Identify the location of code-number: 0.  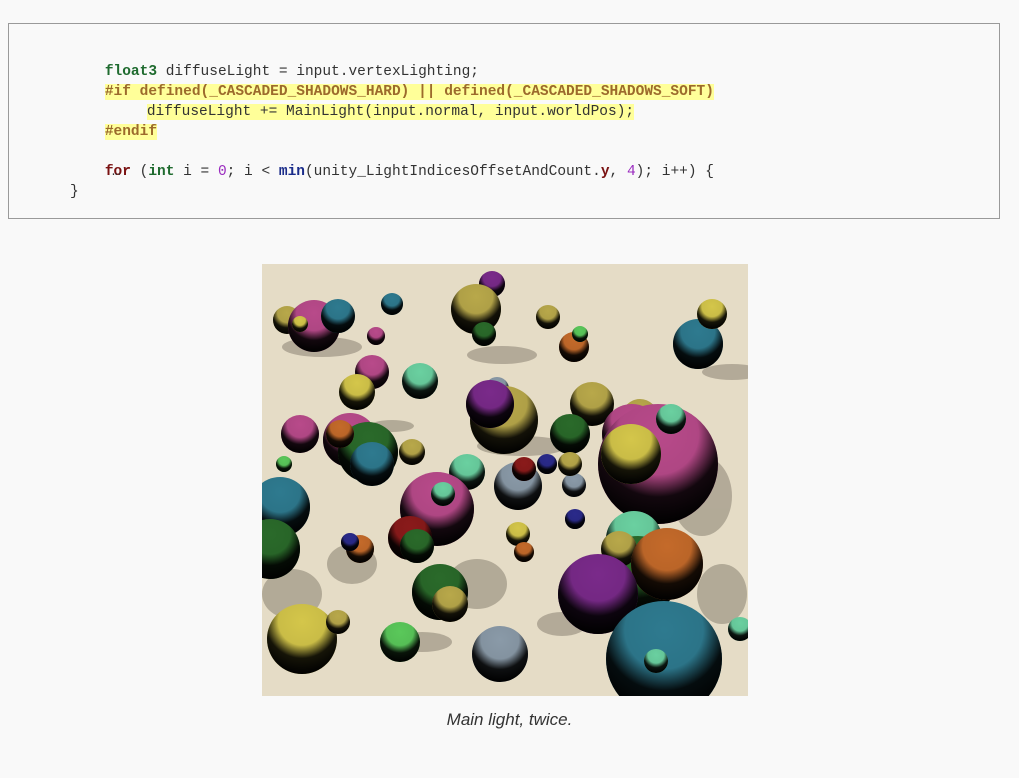
(222, 172).